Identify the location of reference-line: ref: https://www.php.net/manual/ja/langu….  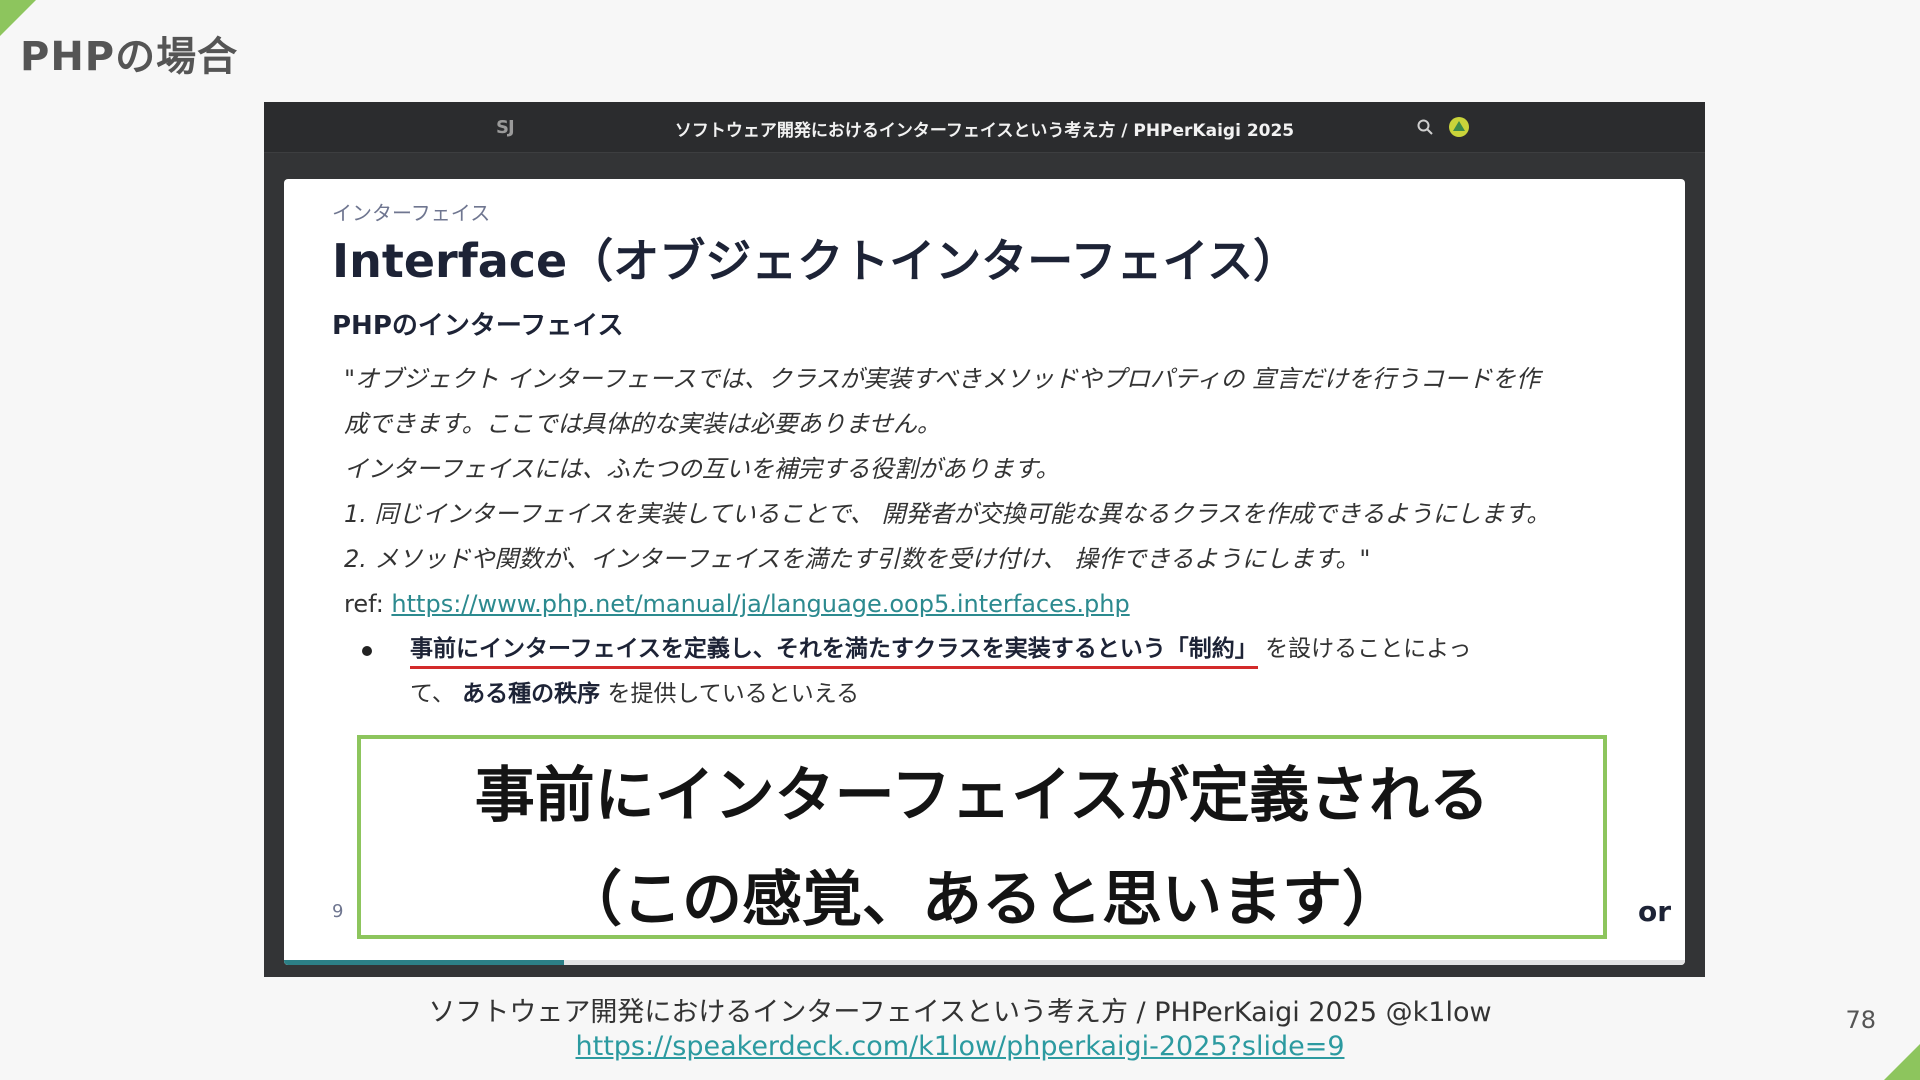
(994, 604).